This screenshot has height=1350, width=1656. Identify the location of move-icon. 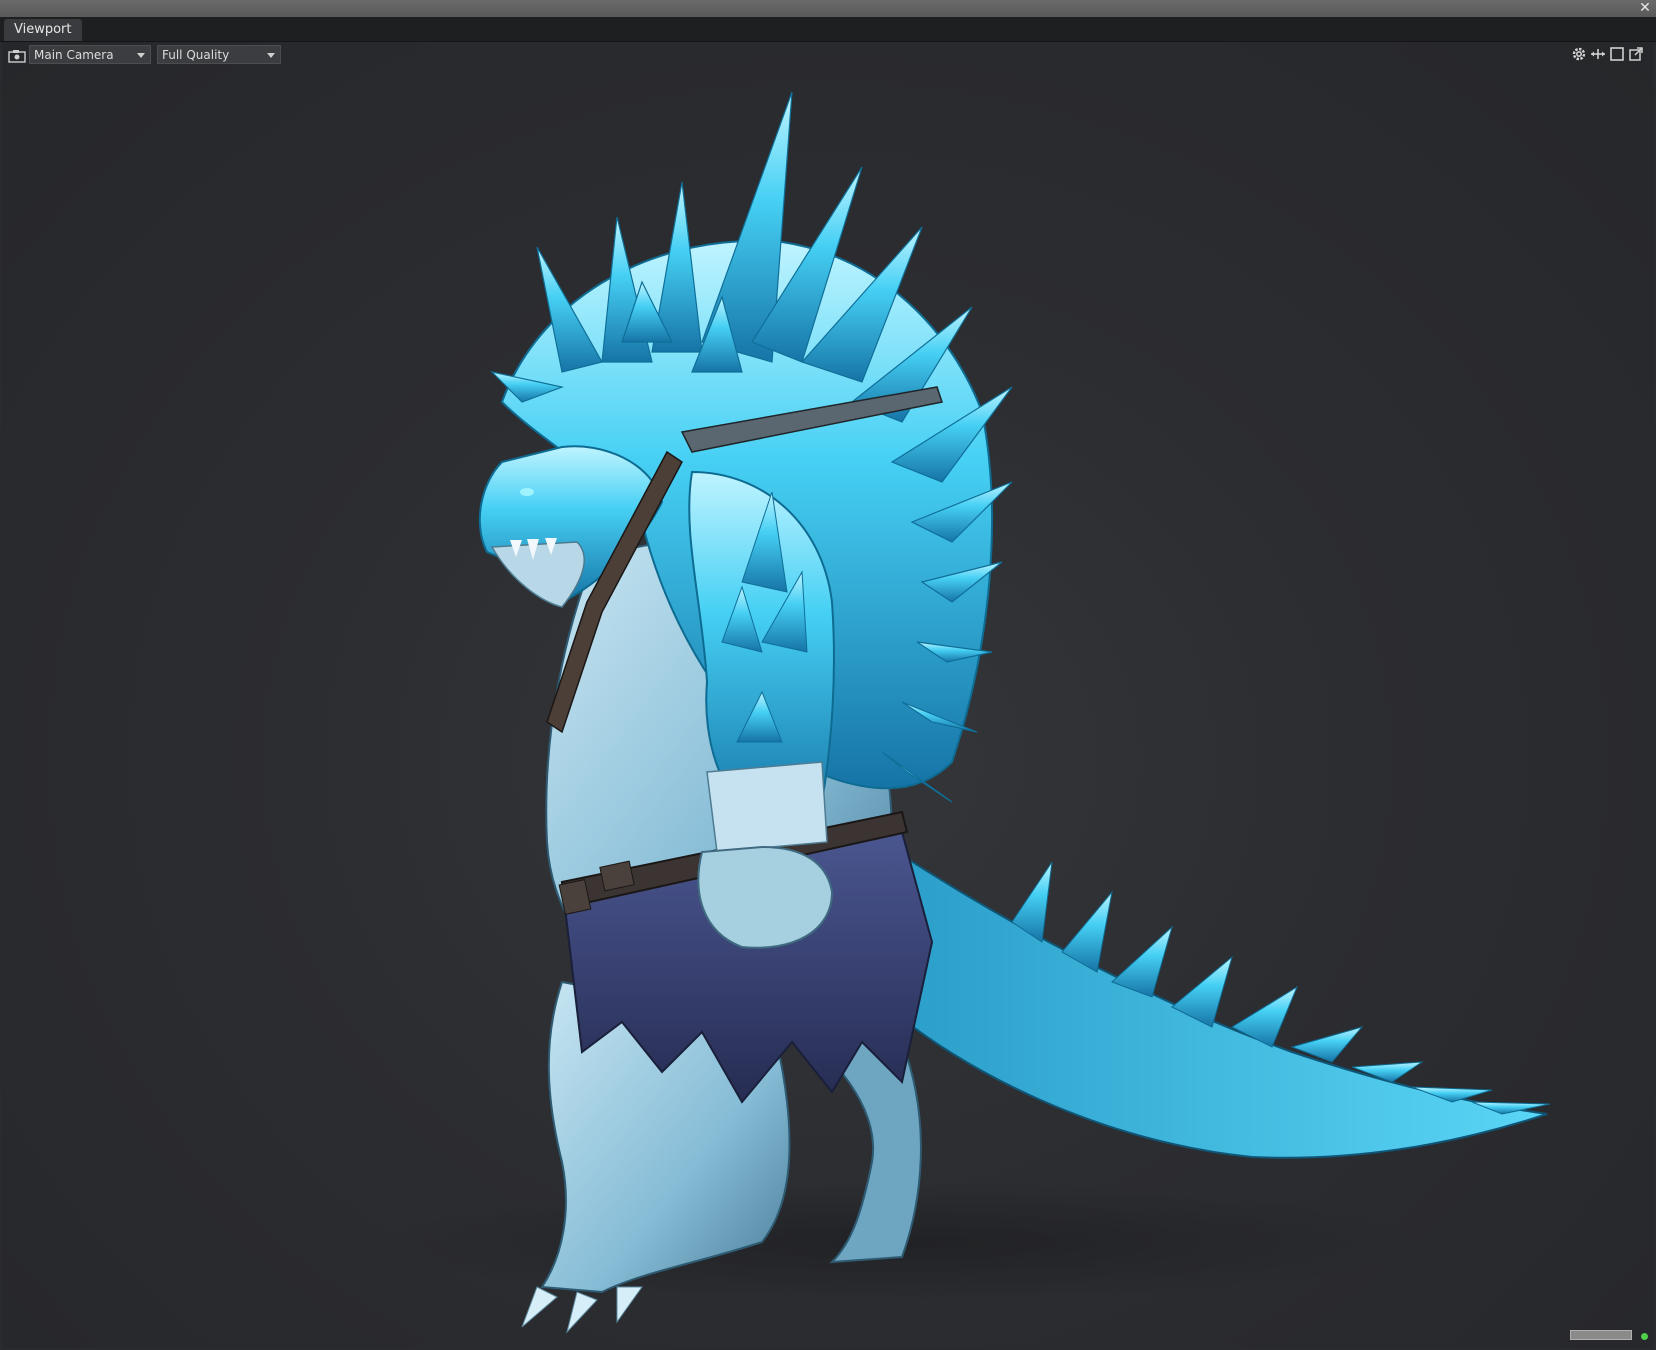
(1598, 54).